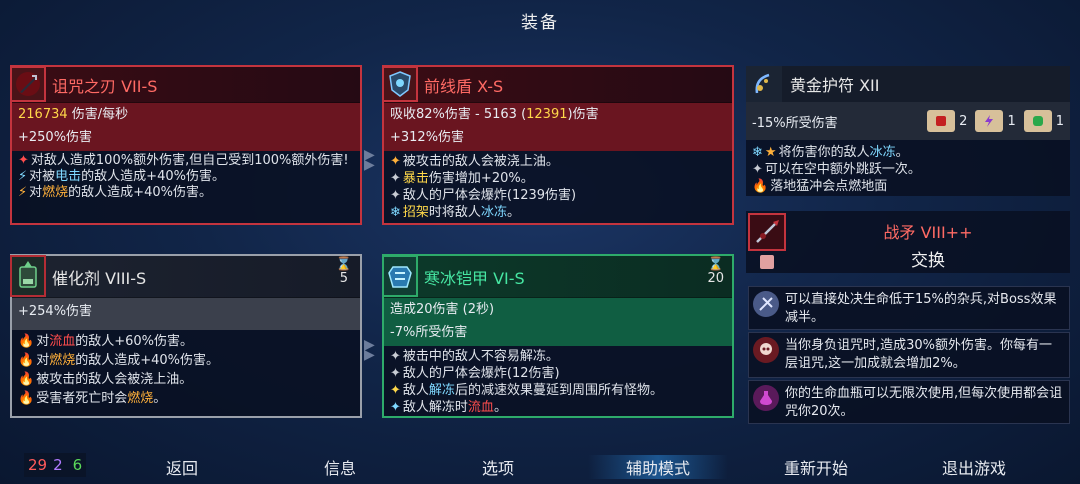  Describe the element at coordinates (474, 356) in the screenshot. I see `desc-line: ✦ 被击中的敌人不容易解冻。` at that location.